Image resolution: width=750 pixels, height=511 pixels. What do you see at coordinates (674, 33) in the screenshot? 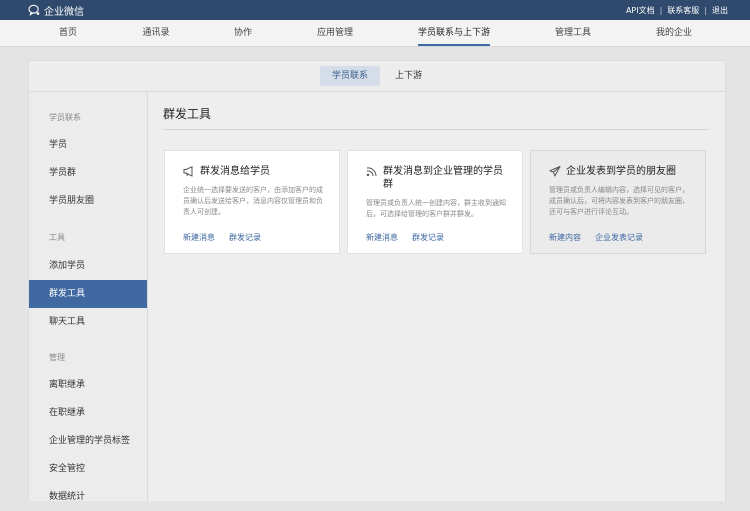
I see `nav-my-company: 我的企业` at bounding box center [674, 33].